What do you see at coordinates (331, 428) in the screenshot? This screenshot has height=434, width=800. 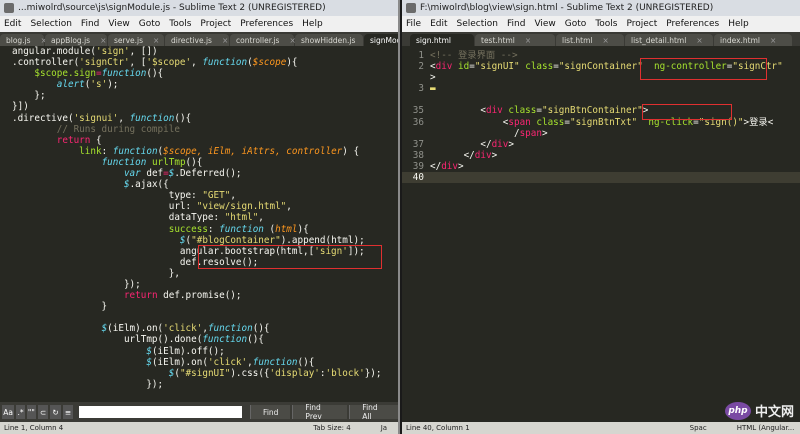 I see `status-tab-size: Tab Size: 4` at bounding box center [331, 428].